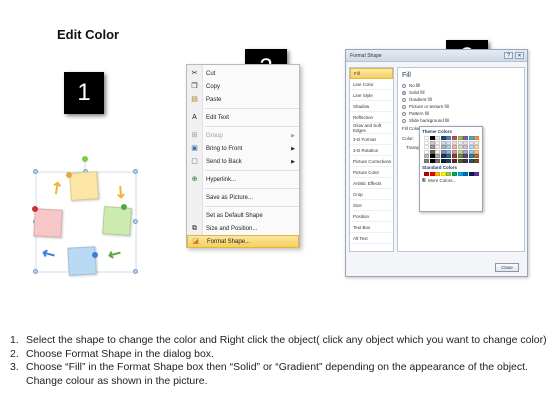 The width and height of the screenshot is (560, 420). Describe the element at coordinates (461, 113) in the screenshot. I see `fill-option-pattern-fill: Pattern fill` at that location.